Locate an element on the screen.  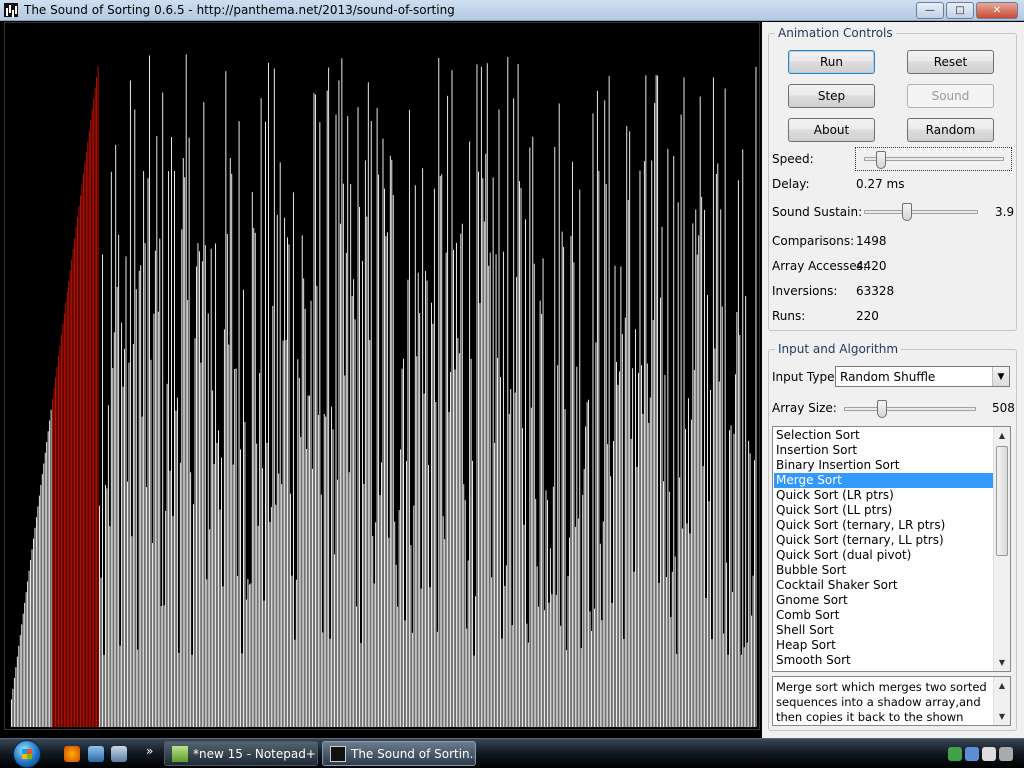
algorithm-list-scrollbar: ▲ ▼ is located at coordinates (1001, 549).